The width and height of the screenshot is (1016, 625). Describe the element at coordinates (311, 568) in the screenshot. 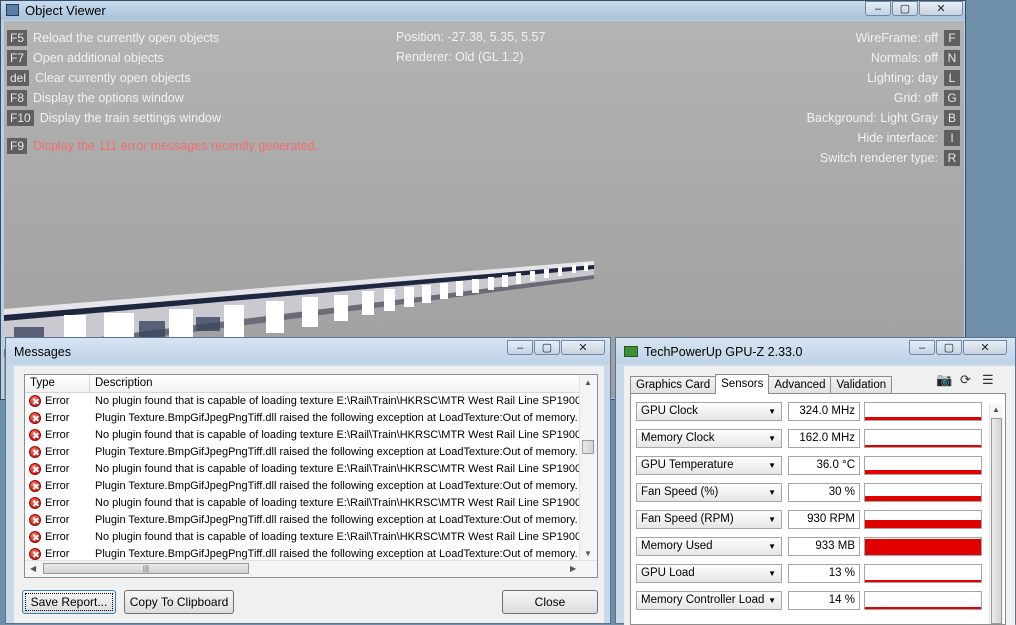

I see `horizontal-scrollbar: ◀ ||| ▶` at that location.